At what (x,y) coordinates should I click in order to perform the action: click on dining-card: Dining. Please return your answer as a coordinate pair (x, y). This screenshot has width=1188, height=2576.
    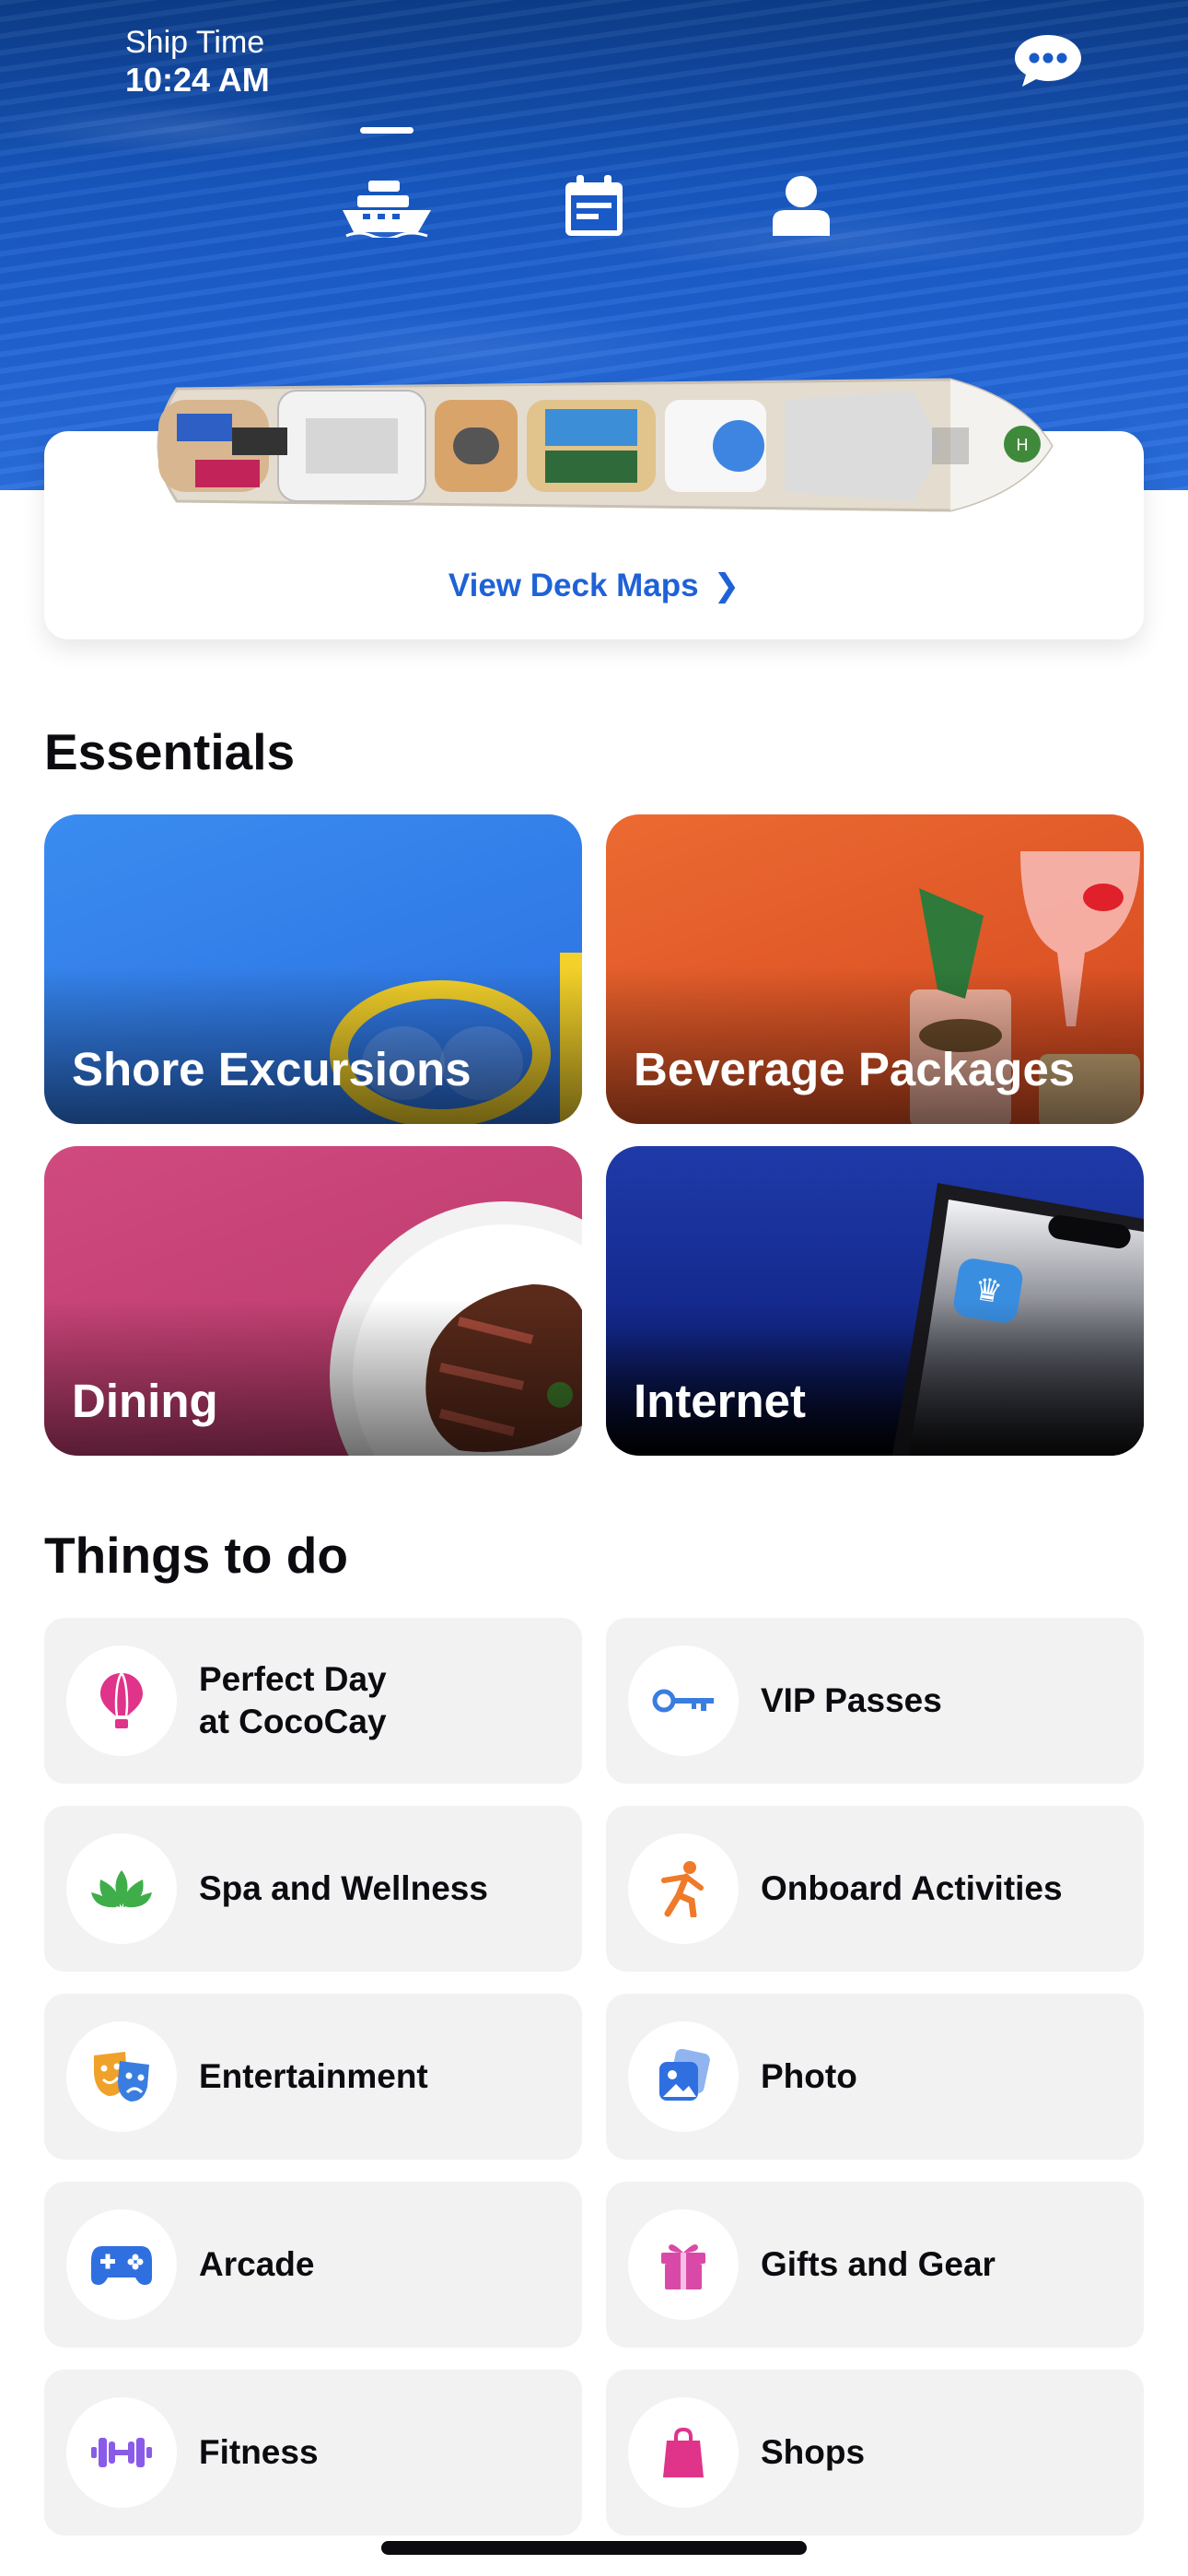
    Looking at the image, I should click on (313, 1301).